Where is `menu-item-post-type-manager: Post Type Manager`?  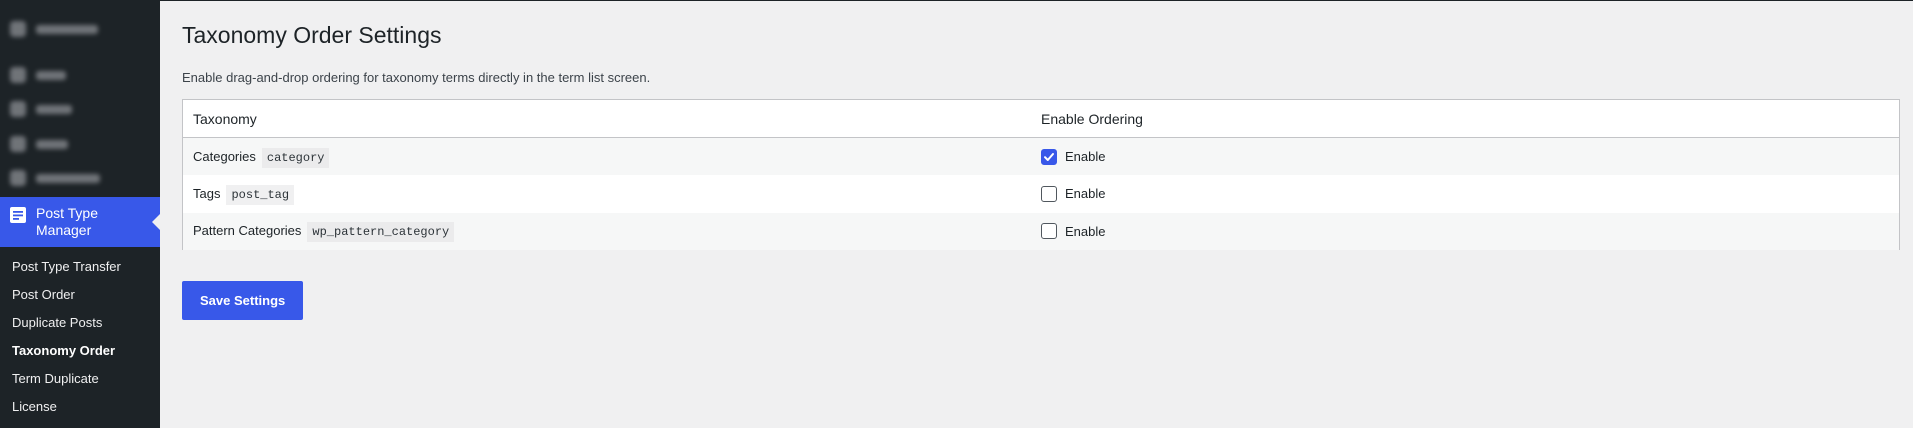
menu-item-post-type-manager: Post Type Manager is located at coordinates (80, 222).